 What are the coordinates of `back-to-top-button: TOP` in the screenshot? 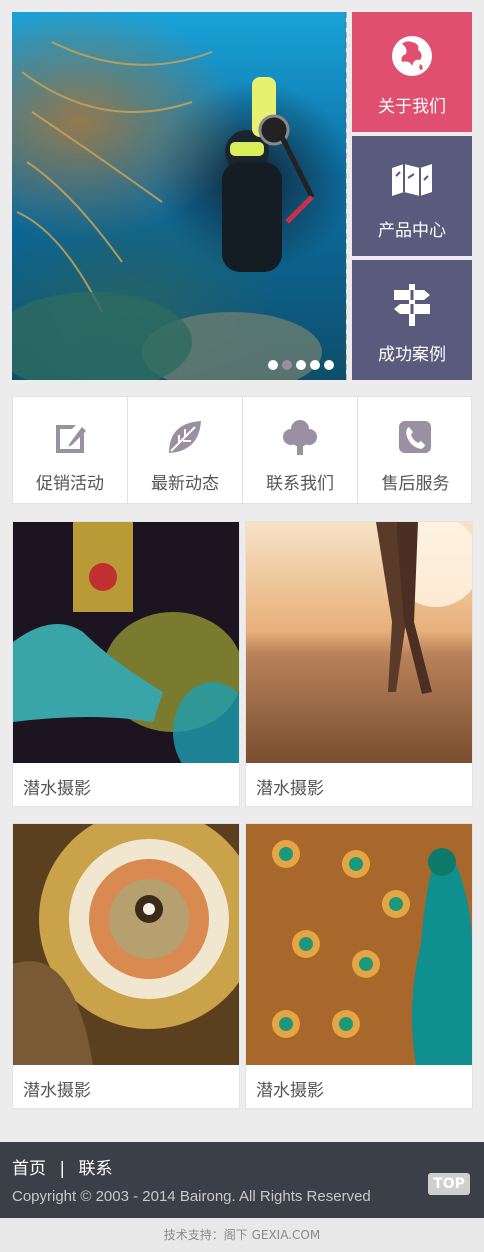 It's located at (449, 1184).